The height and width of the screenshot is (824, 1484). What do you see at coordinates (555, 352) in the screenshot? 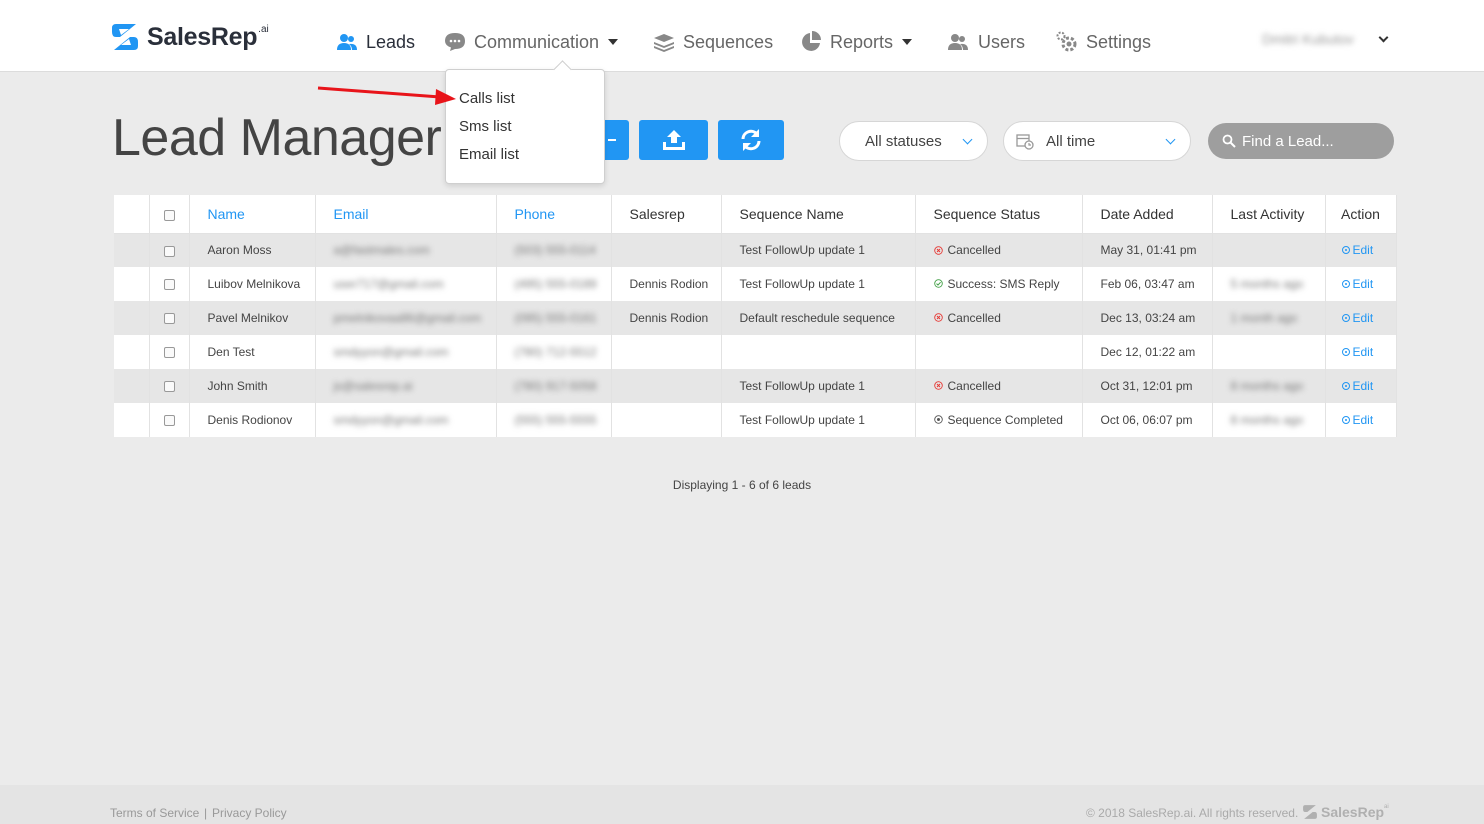
I see `phone-value: (780) 712-5512` at bounding box center [555, 352].